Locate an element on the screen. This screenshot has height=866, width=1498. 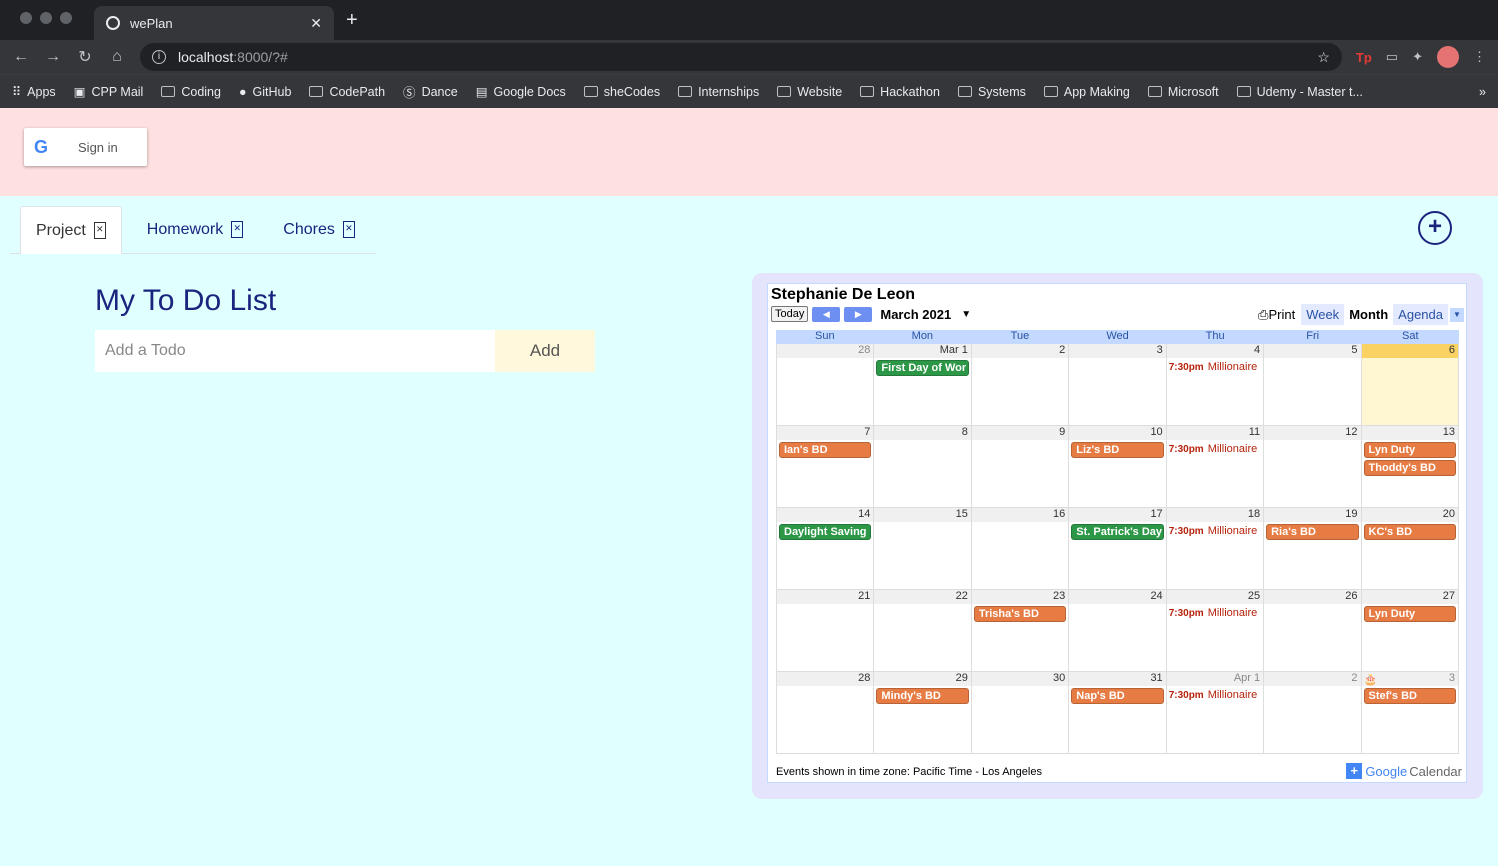
calendar-event: Thoddy's BD is located at coordinates (1409, 468).